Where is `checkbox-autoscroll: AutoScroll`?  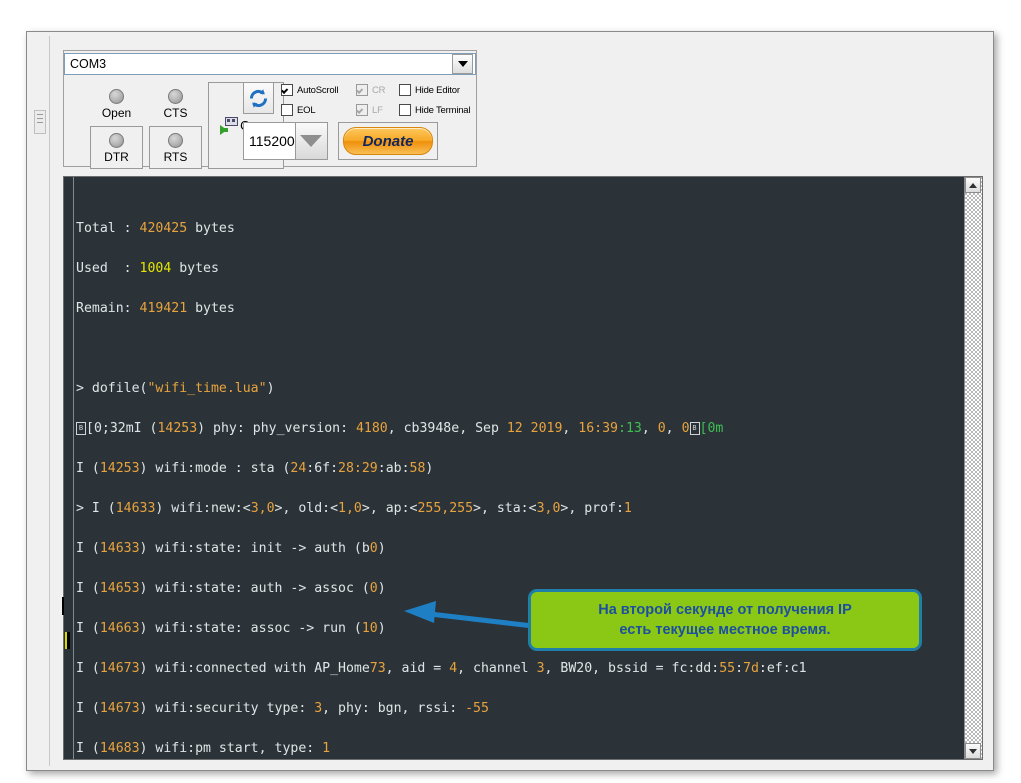
checkbox-autoscroll: AutoScroll is located at coordinates (310, 90).